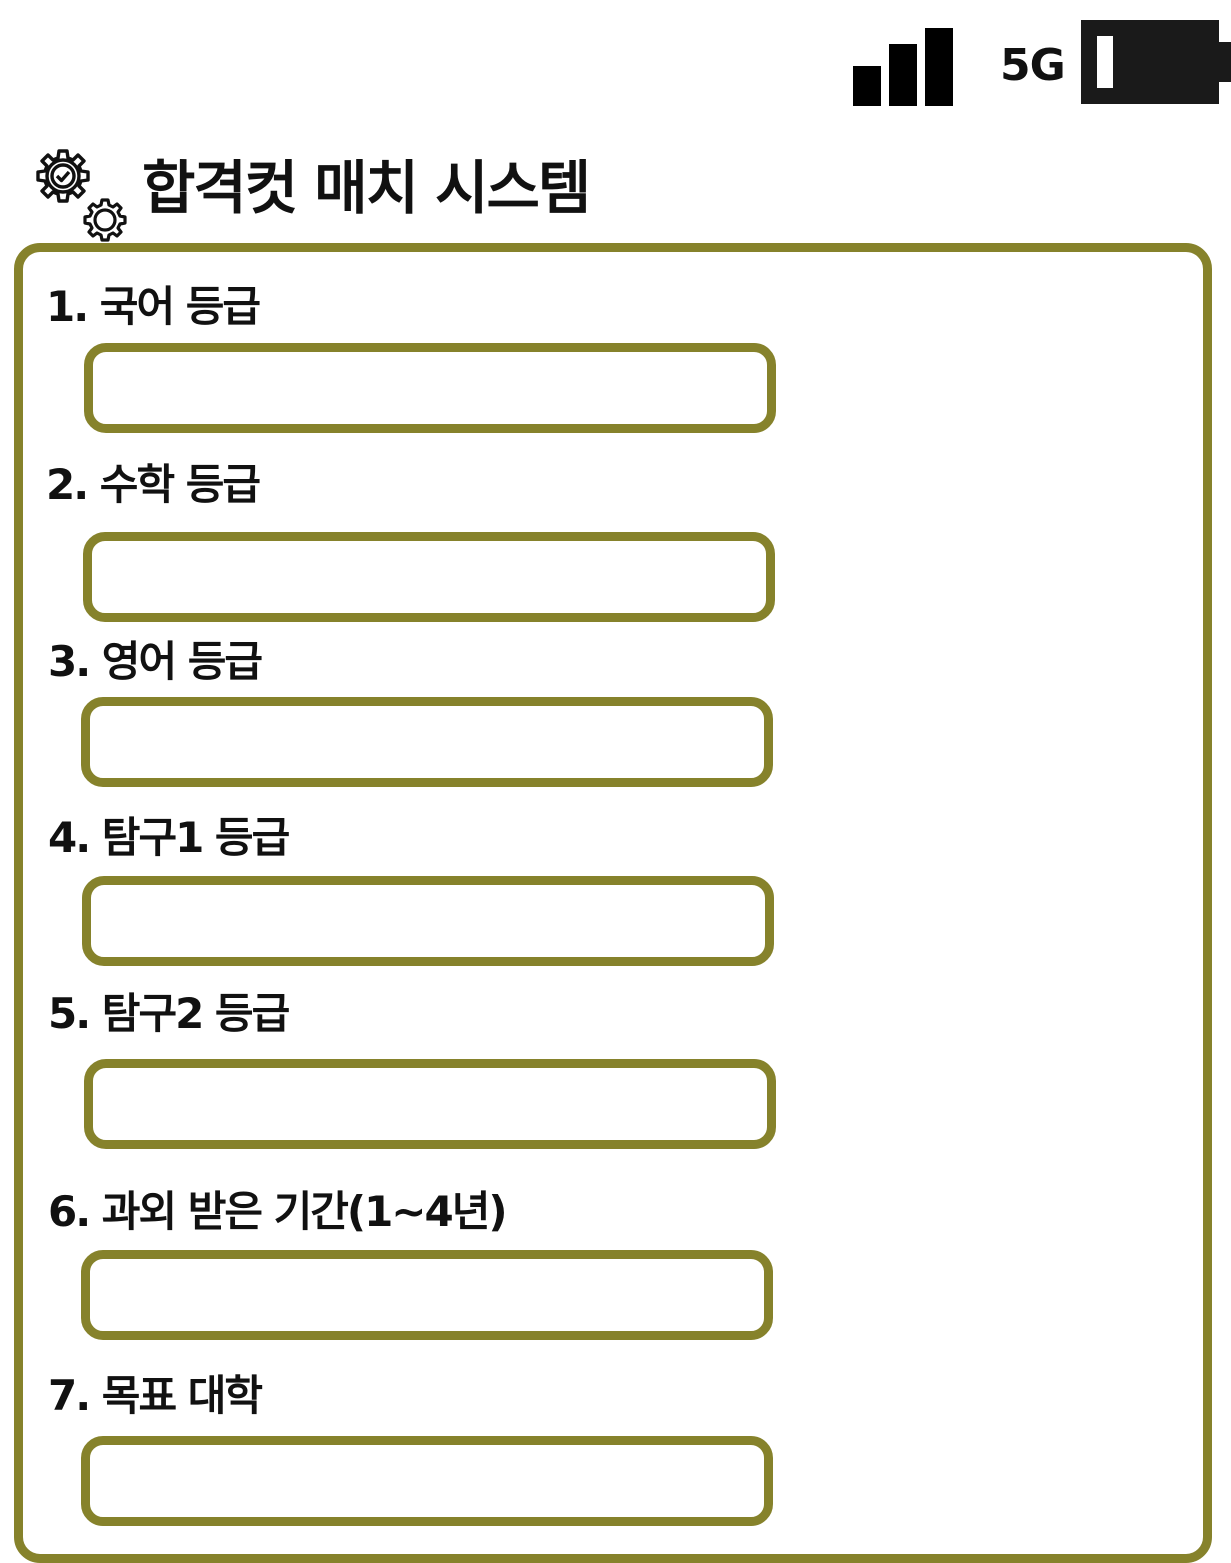 This screenshot has width=1231, height=1563. I want to click on inquiry1-grade-input, so click(428, 921).